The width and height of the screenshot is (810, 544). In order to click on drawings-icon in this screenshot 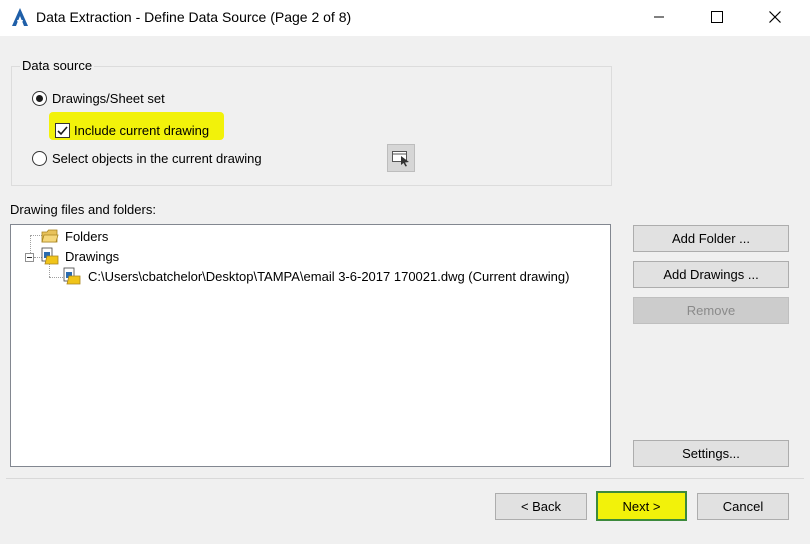, I will do `click(50, 256)`.